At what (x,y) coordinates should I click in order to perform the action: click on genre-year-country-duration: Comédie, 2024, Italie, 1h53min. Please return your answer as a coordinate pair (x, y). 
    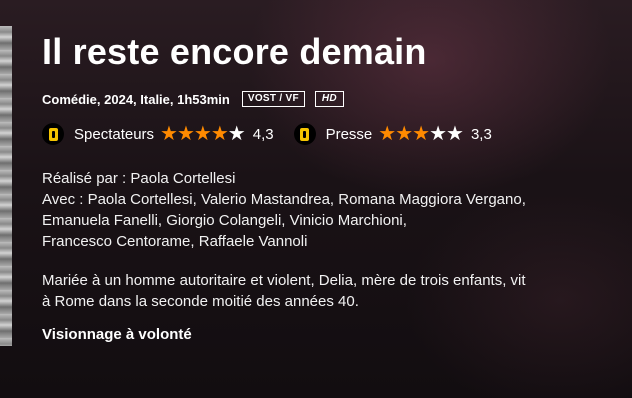
    Looking at the image, I should click on (136, 99).